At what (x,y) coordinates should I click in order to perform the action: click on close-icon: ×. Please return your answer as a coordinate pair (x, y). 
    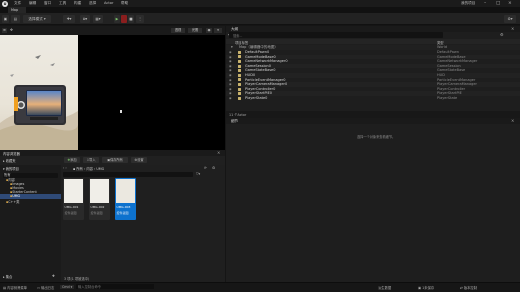
    Looking at the image, I should click on (510, 3).